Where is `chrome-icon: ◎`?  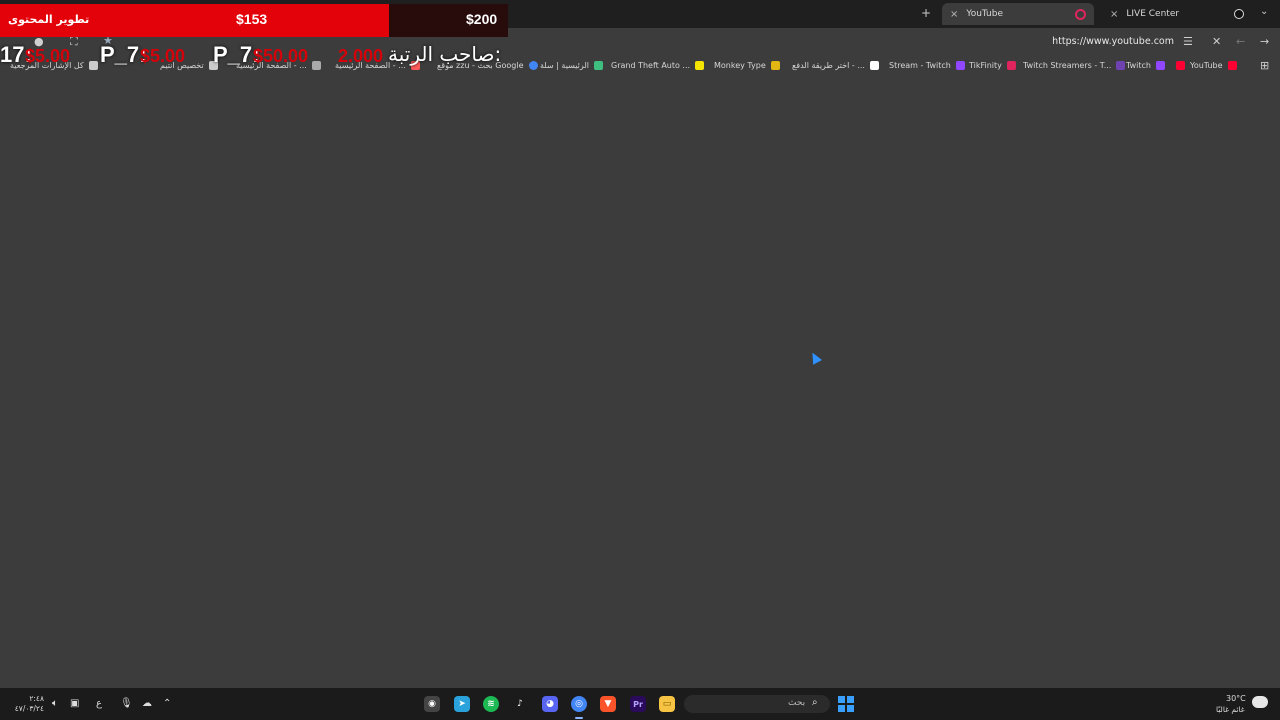
chrome-icon: ◎ is located at coordinates (579, 704).